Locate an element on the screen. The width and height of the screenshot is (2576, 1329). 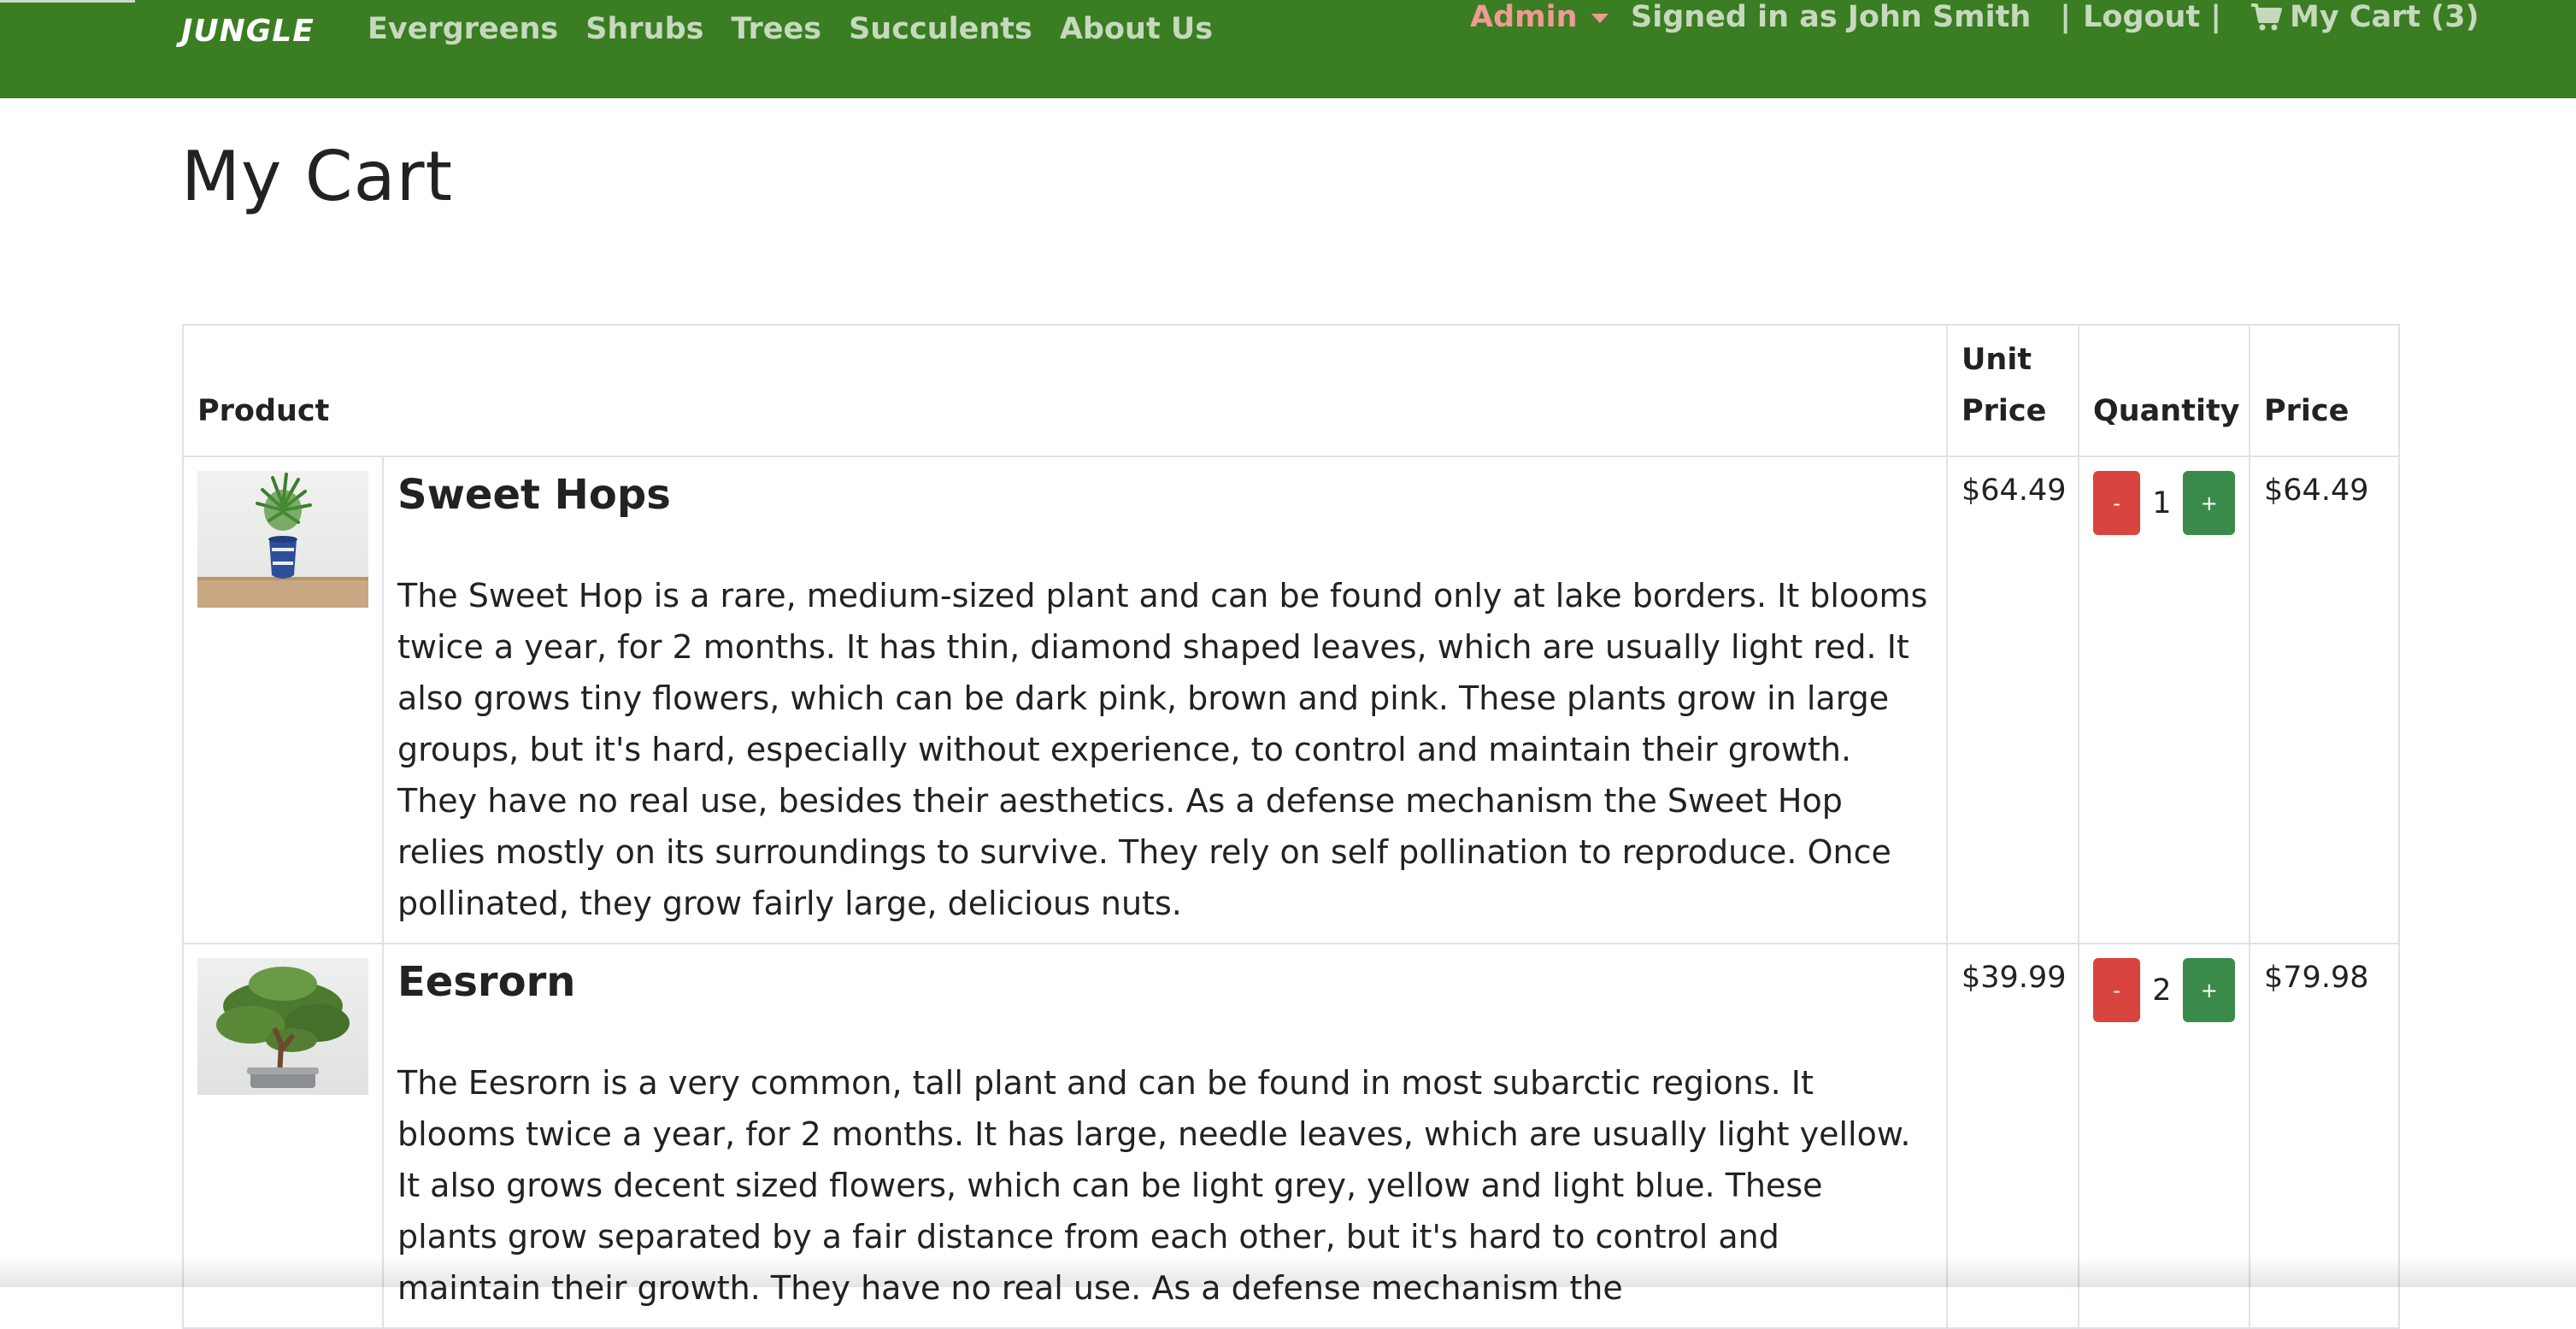
nav-link-trees: Trees is located at coordinates (776, 29).